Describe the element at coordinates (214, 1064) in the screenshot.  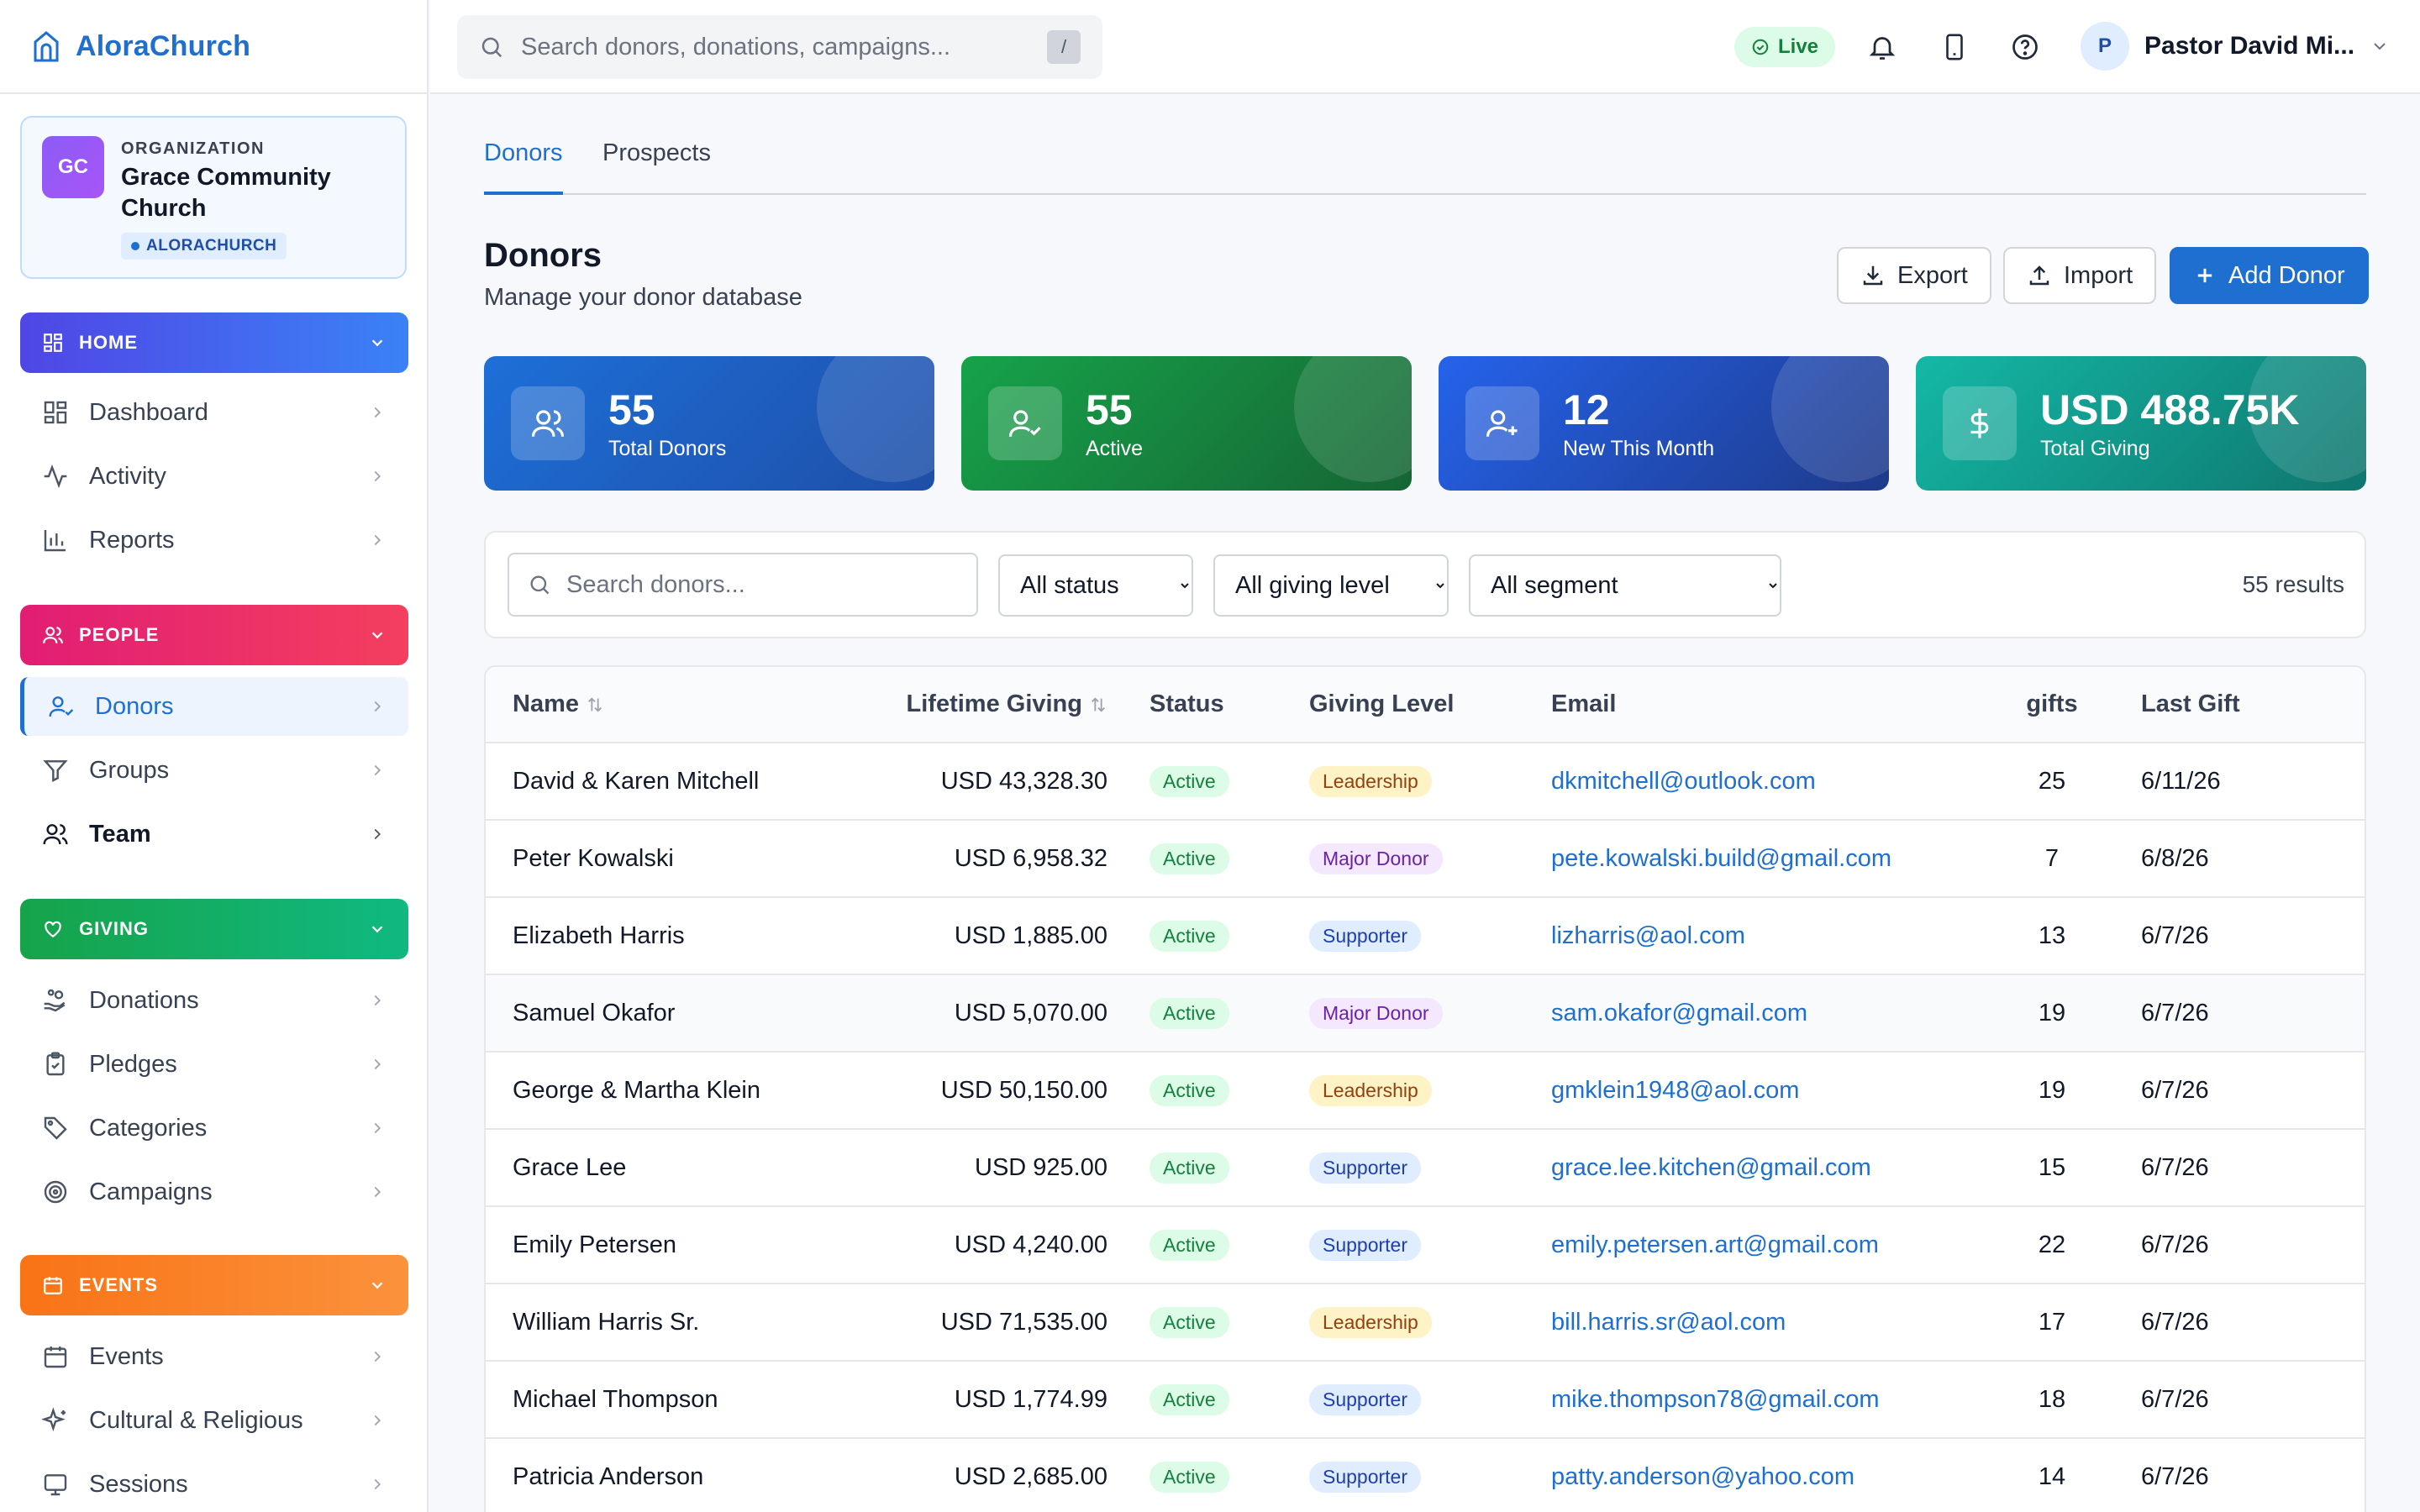
I see `sidebar-item-pledges: Pledges` at that location.